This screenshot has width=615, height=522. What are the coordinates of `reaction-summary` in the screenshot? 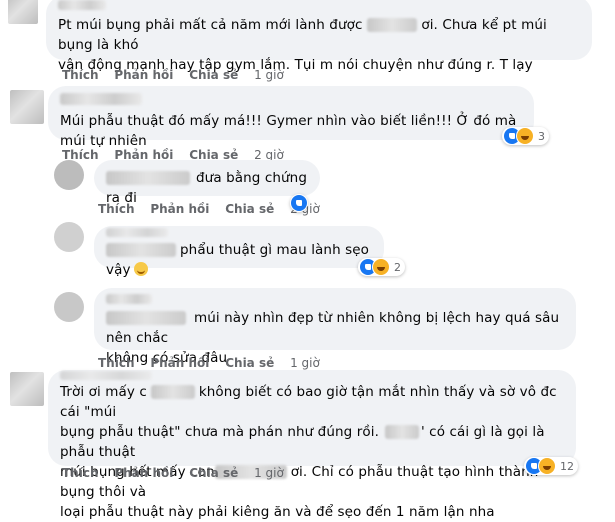 It's located at (299, 203).